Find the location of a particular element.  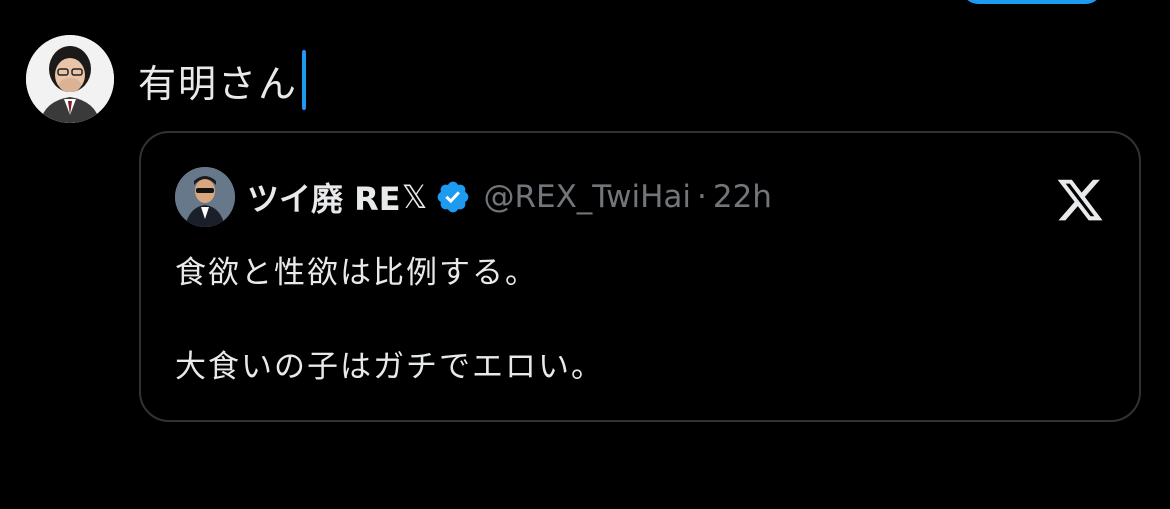

quoted-timestamp: 22h is located at coordinates (742, 197).